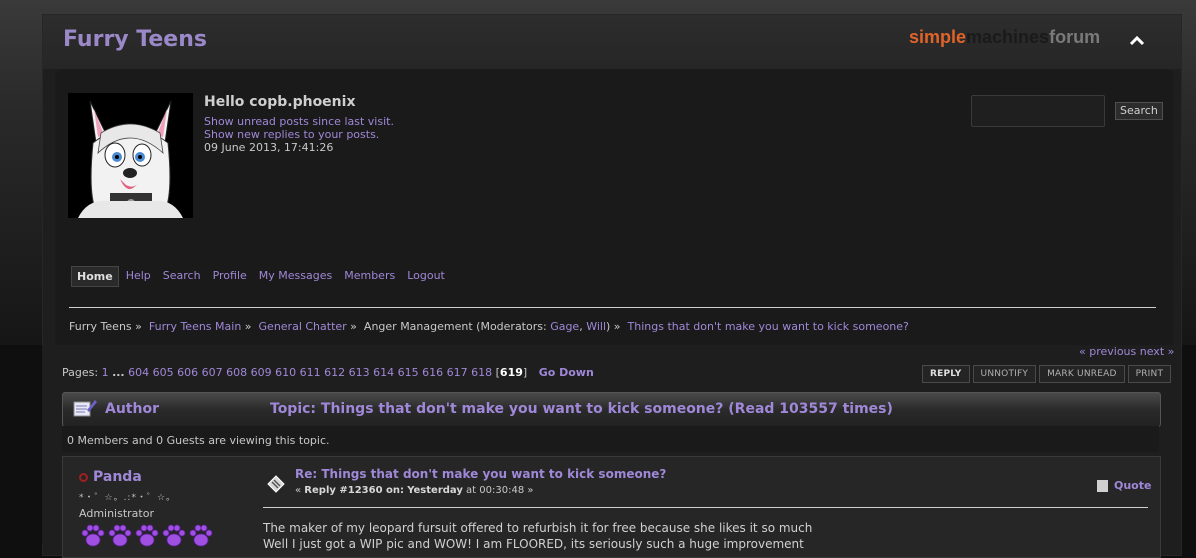 This screenshot has width=1196, height=558. What do you see at coordinates (1137, 40) in the screenshot?
I see `collapse-up-icon` at bounding box center [1137, 40].